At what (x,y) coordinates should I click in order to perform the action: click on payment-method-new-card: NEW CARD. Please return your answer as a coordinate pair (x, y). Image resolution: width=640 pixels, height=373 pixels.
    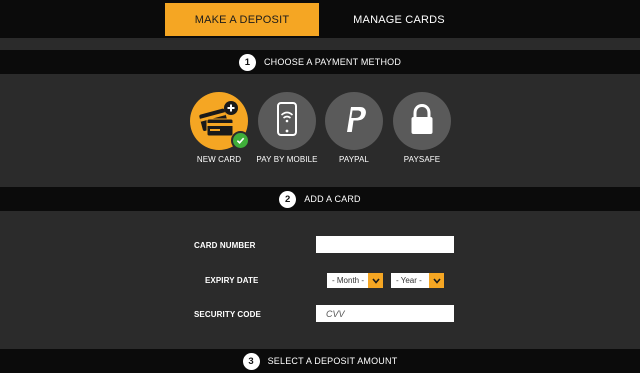
    Looking at the image, I should click on (220, 128).